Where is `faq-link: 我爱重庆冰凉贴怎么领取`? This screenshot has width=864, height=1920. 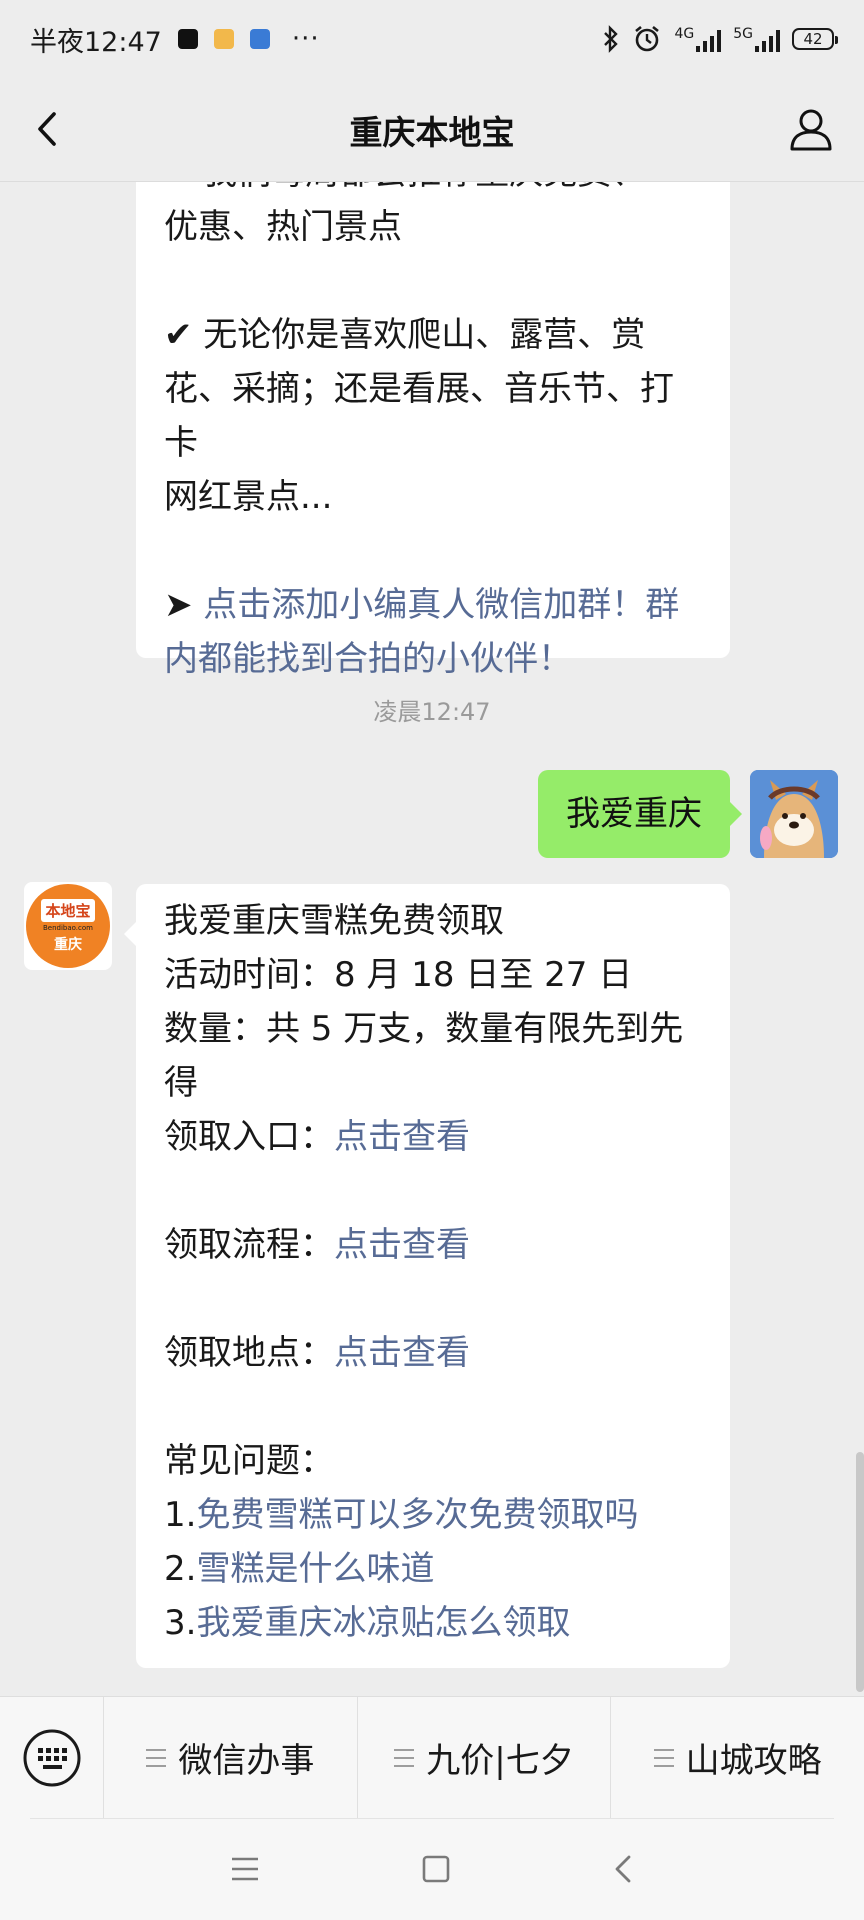
faq-link: 我爱重庆冰凉贴怎么领取 is located at coordinates (383, 1623).